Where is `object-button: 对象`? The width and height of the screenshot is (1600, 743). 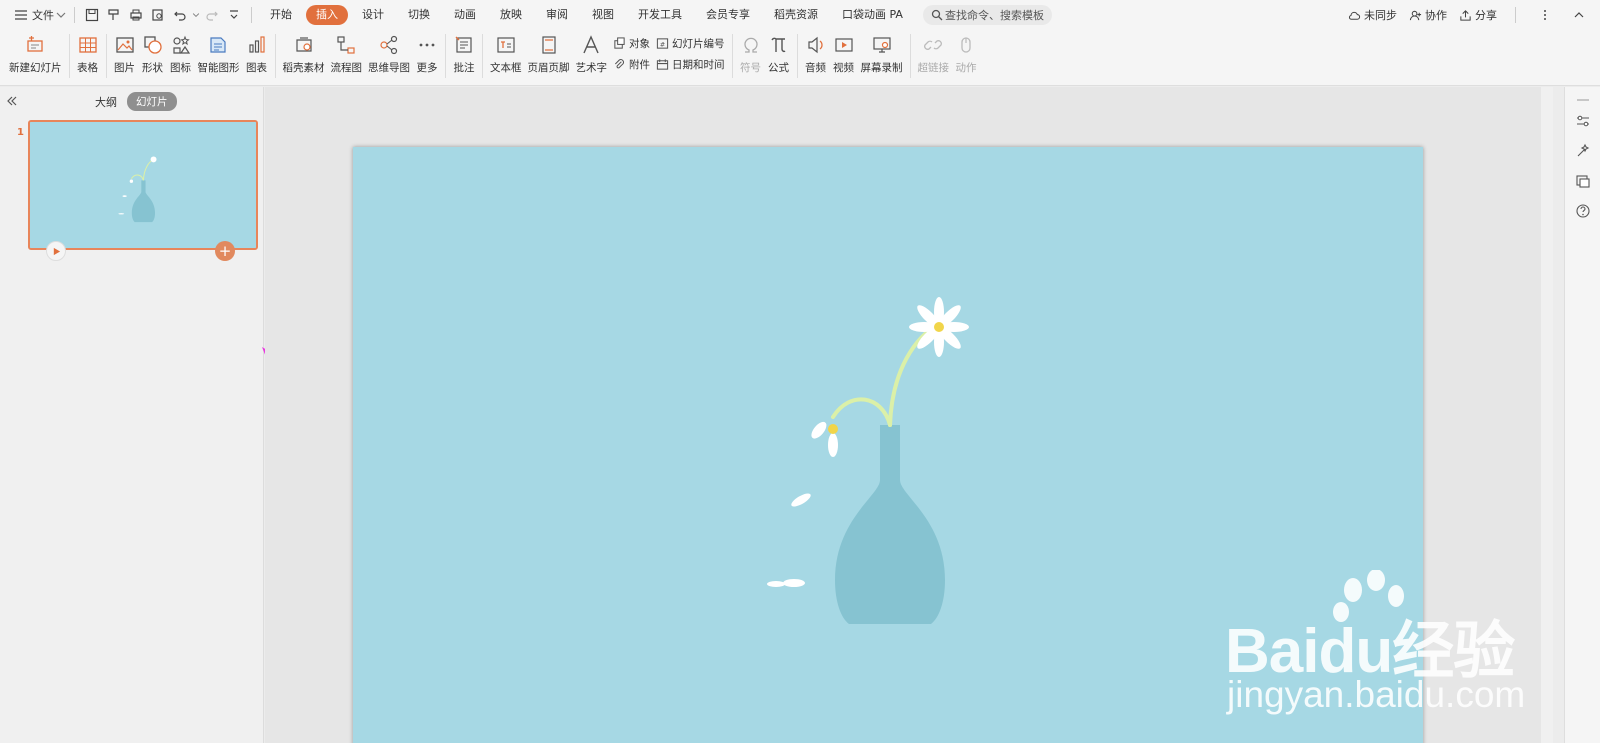 object-button: 对象 is located at coordinates (631, 43).